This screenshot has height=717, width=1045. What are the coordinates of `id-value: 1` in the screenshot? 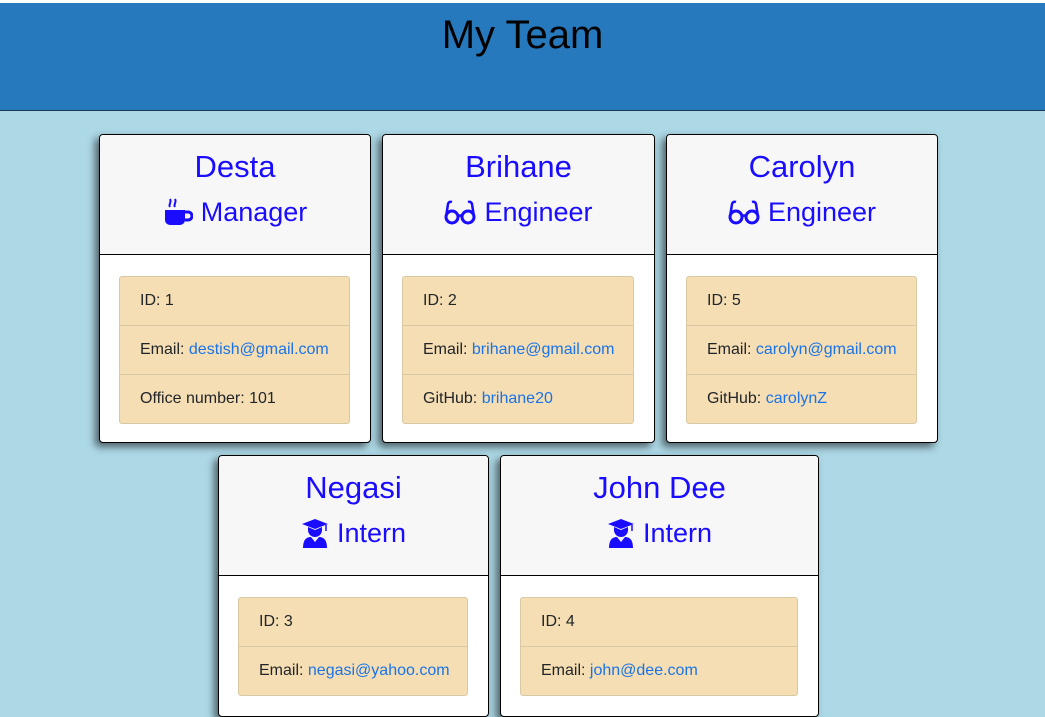 It's located at (169, 300).